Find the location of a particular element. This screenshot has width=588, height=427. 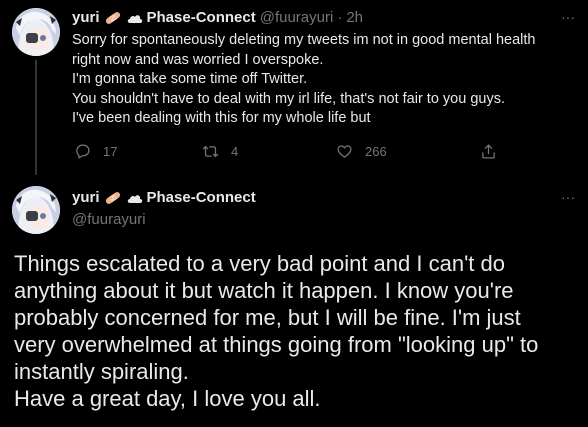

share-icon is located at coordinates (488, 151).